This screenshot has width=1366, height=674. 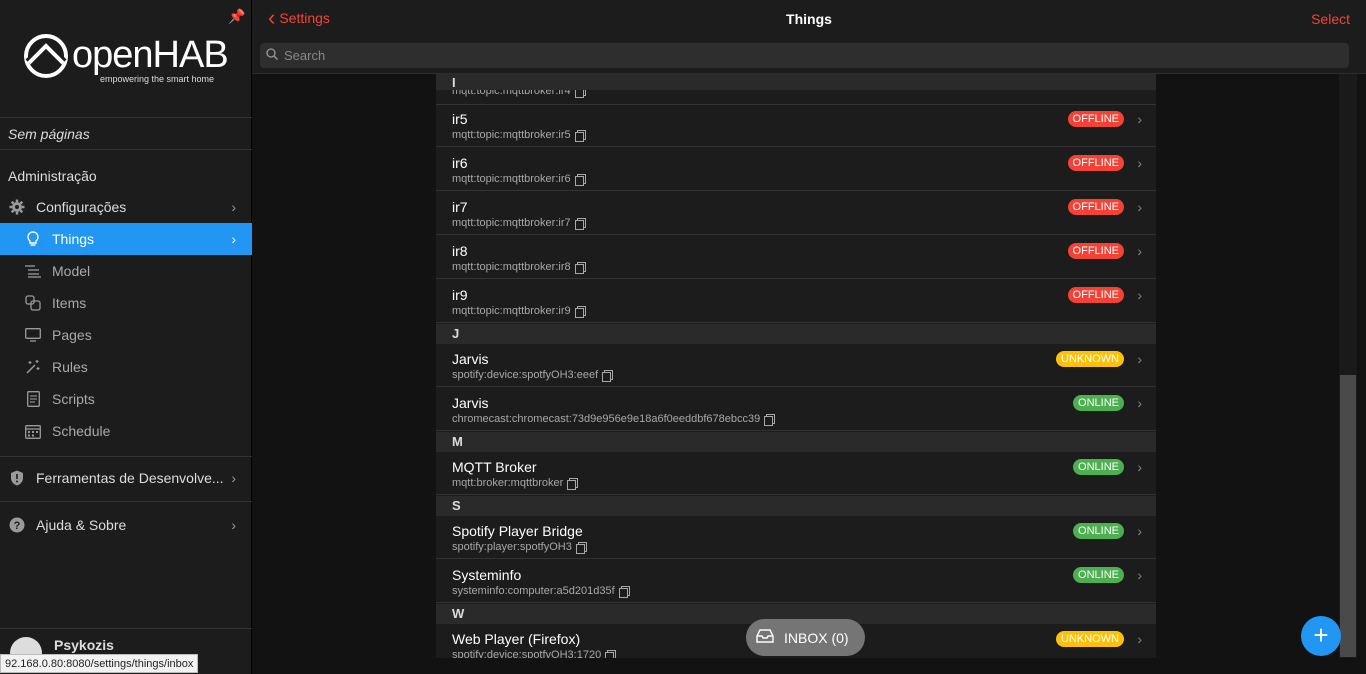 What do you see at coordinates (84, 645) in the screenshot?
I see `user-name: Psykozis` at bounding box center [84, 645].